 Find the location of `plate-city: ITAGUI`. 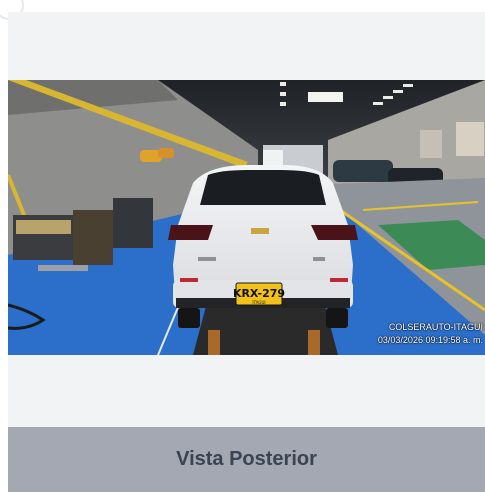

plate-city: ITAGUI is located at coordinates (258, 302).